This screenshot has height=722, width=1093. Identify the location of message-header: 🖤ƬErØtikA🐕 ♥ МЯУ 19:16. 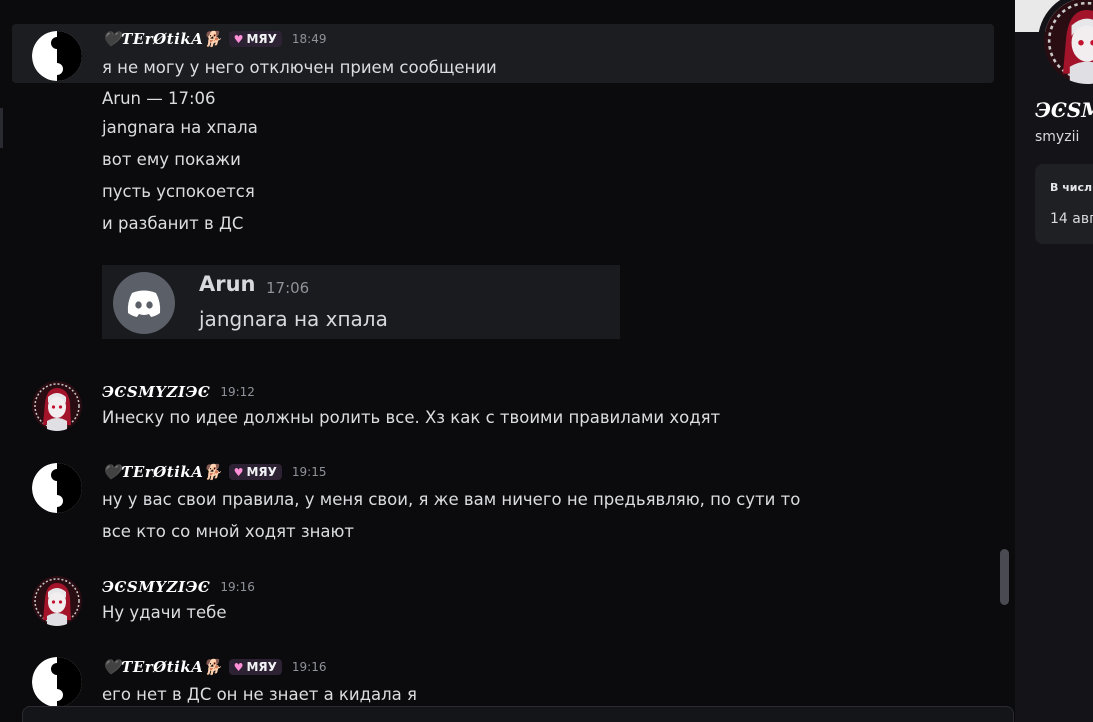
(214, 667).